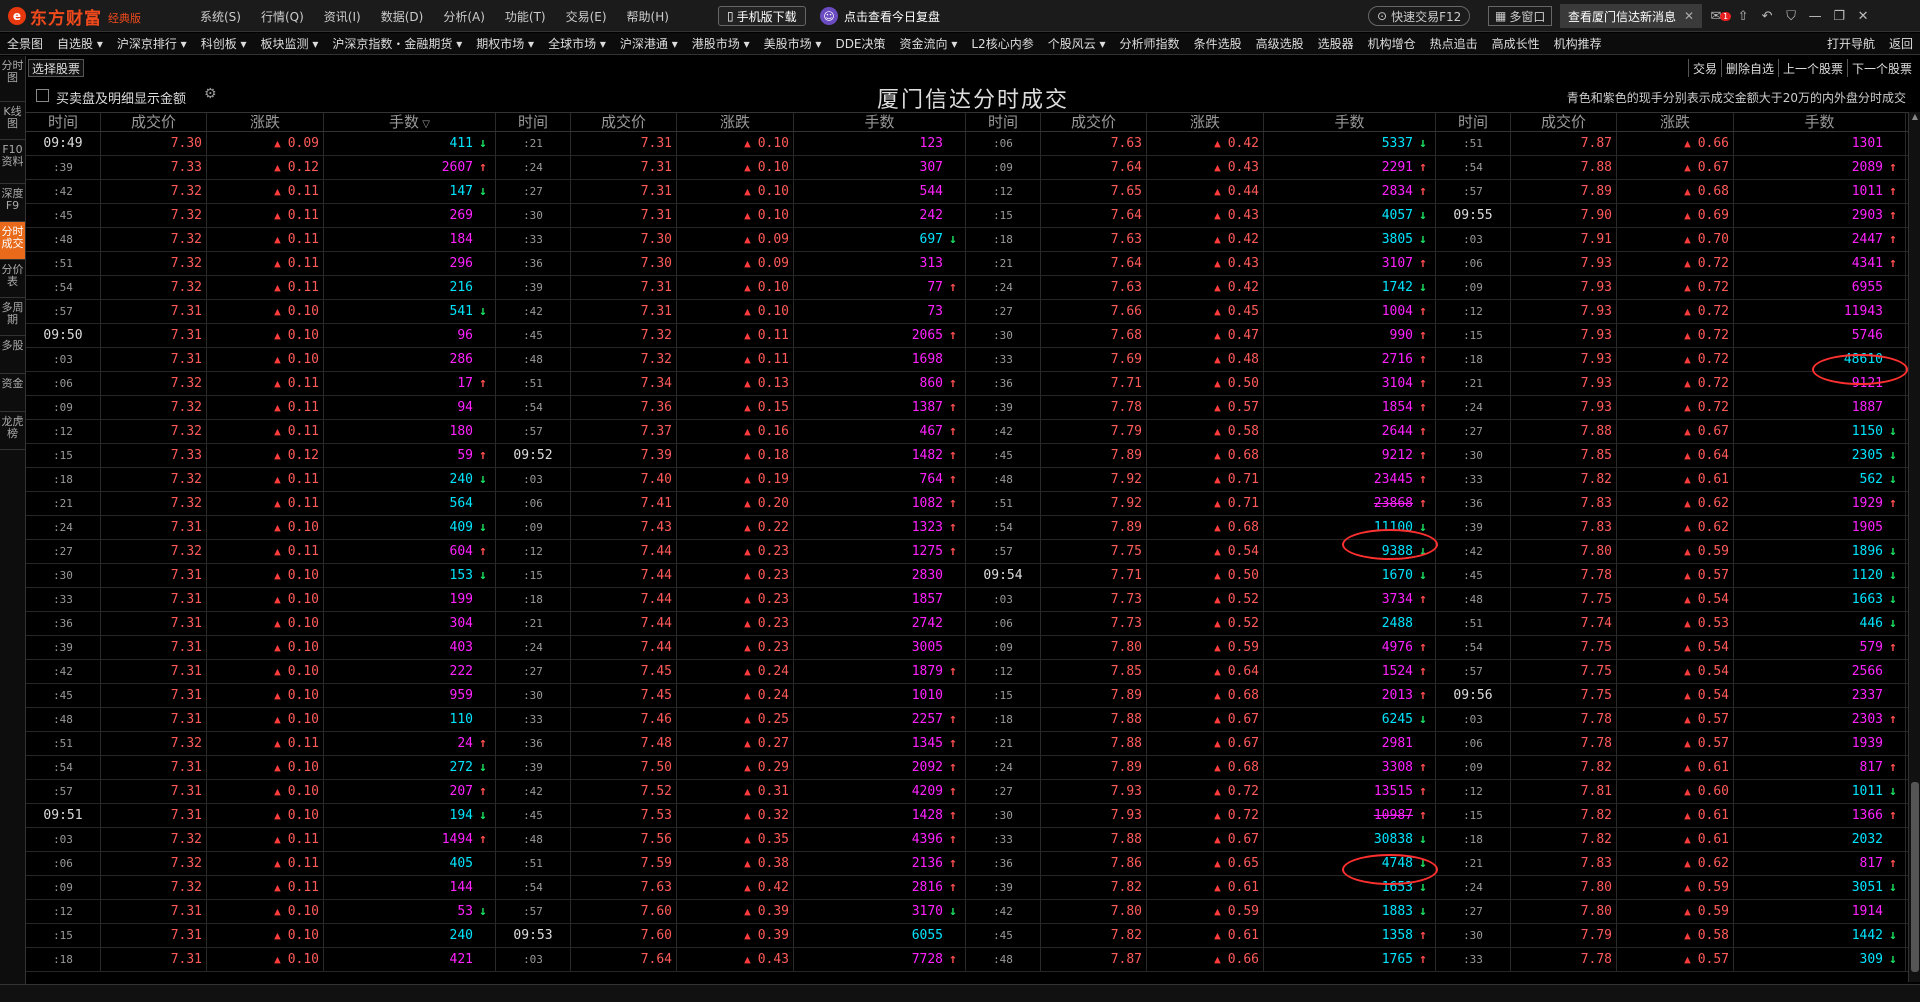 This screenshot has height=1002, width=1920. What do you see at coordinates (1867, 239) in the screenshot?
I see `volume-value: 2447` at bounding box center [1867, 239].